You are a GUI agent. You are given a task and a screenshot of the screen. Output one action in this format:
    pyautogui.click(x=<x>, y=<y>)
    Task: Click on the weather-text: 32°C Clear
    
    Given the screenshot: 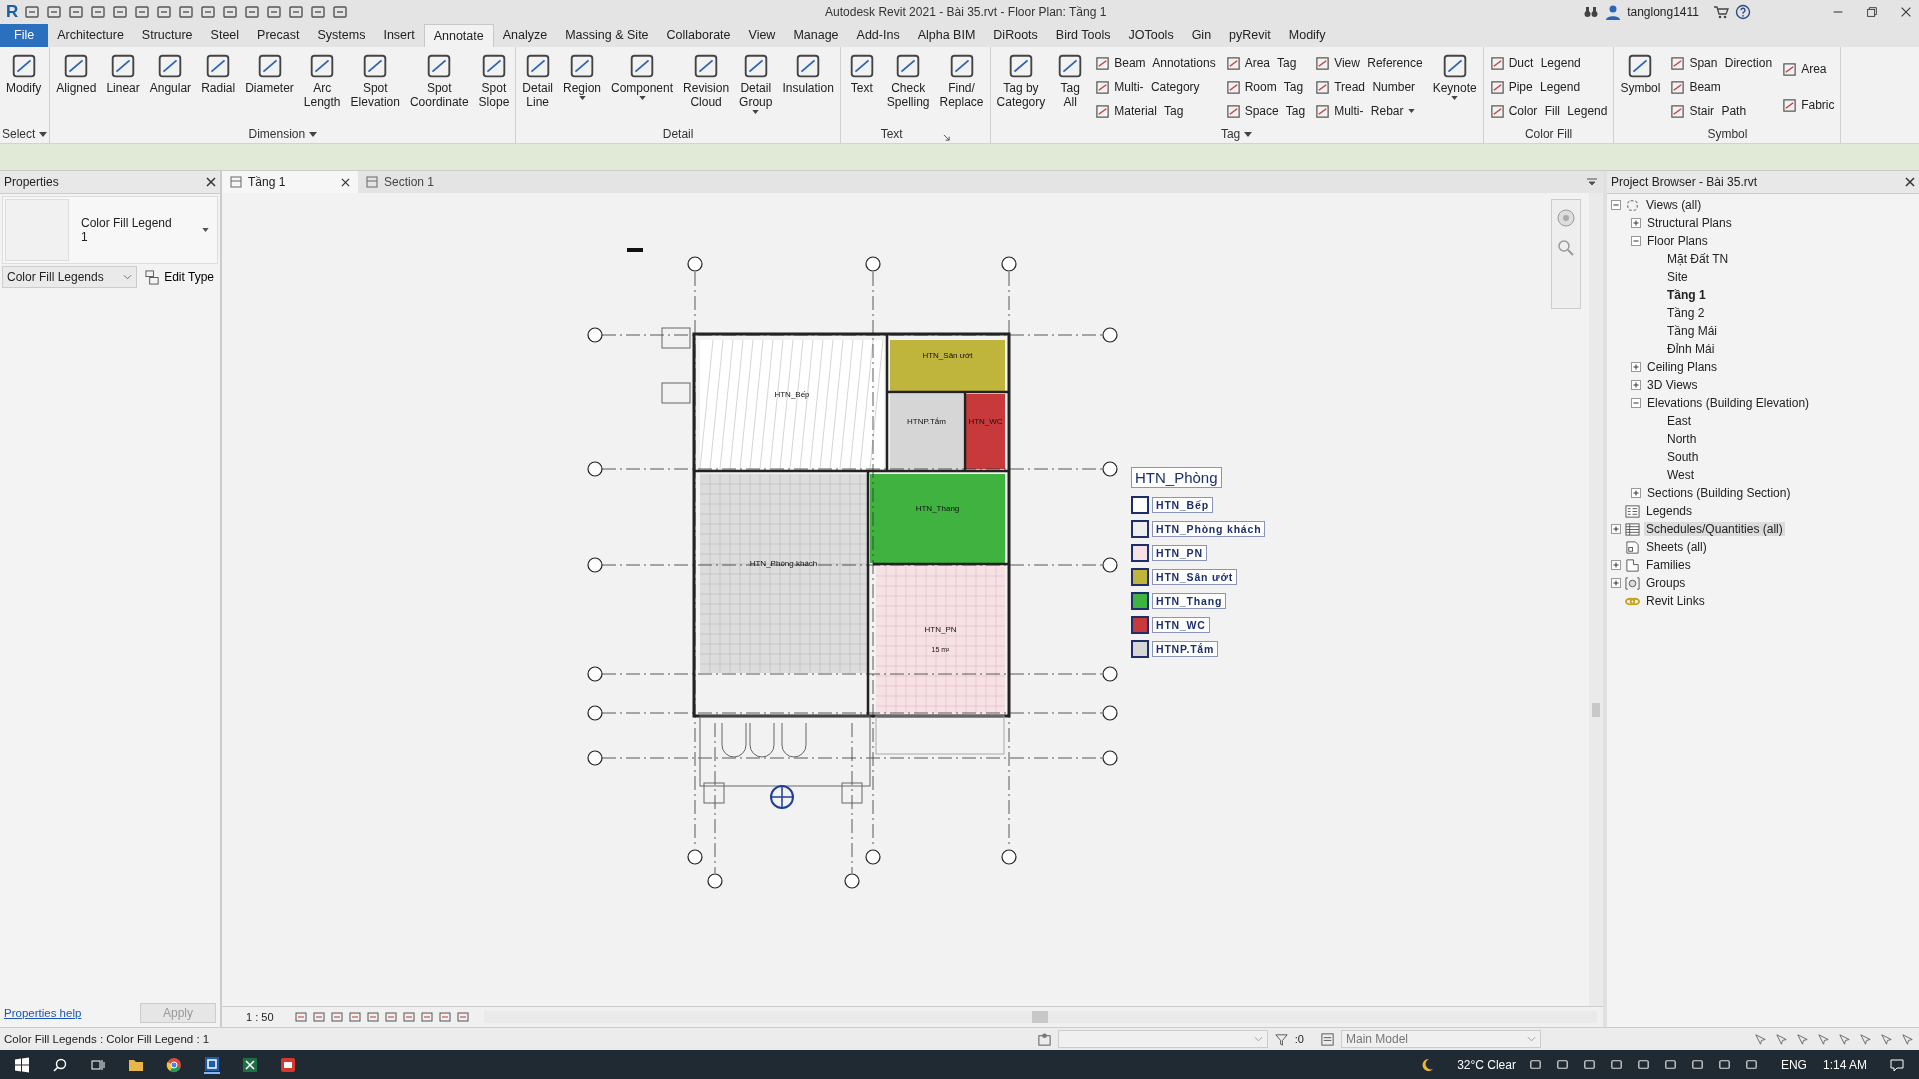 What is the action you would take?
    pyautogui.click(x=1486, y=1064)
    